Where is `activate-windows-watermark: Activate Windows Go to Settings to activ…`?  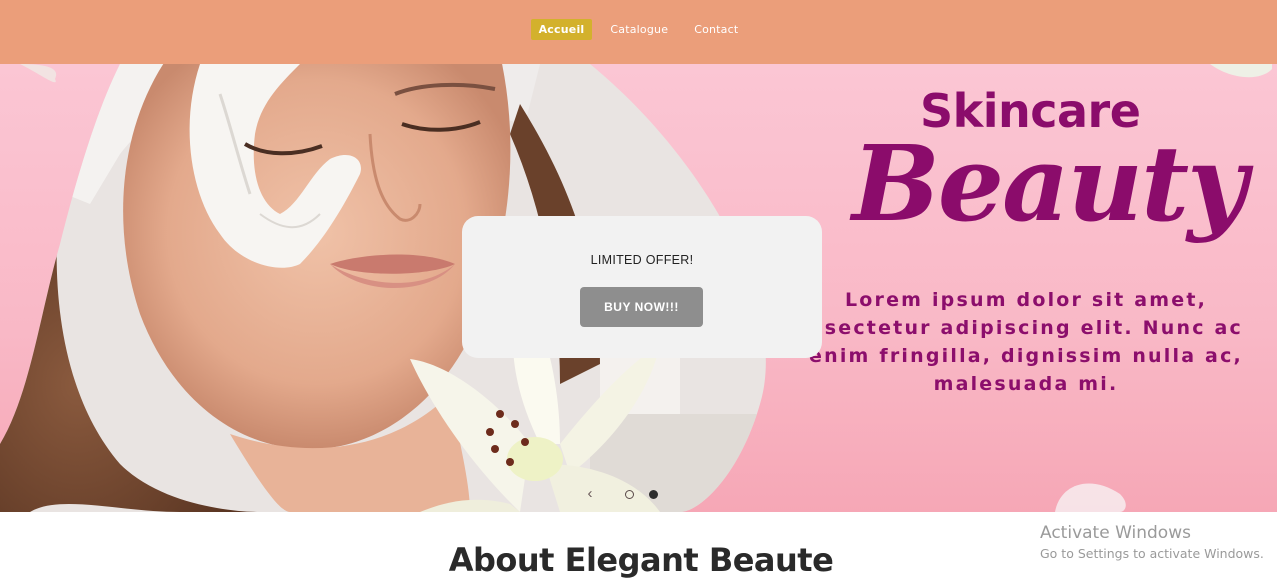 activate-windows-watermark: Activate Windows Go to Settings to activ… is located at coordinates (1152, 542).